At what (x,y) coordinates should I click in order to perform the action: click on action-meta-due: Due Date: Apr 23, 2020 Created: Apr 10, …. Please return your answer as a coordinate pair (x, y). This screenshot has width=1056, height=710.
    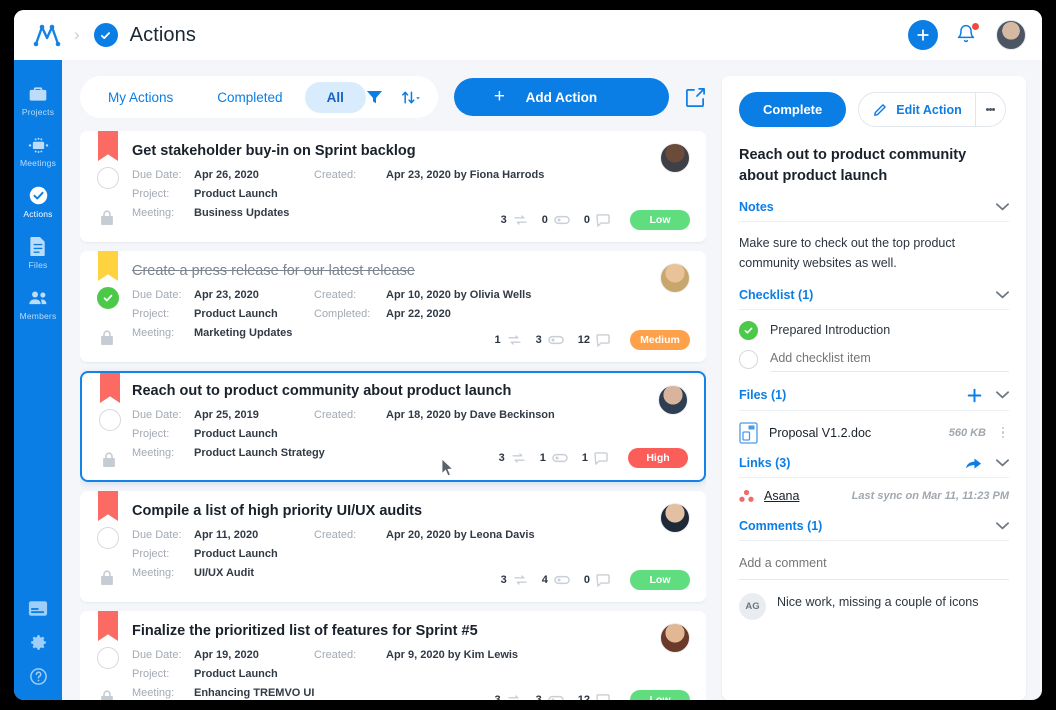
    Looking at the image, I should click on (411, 295).